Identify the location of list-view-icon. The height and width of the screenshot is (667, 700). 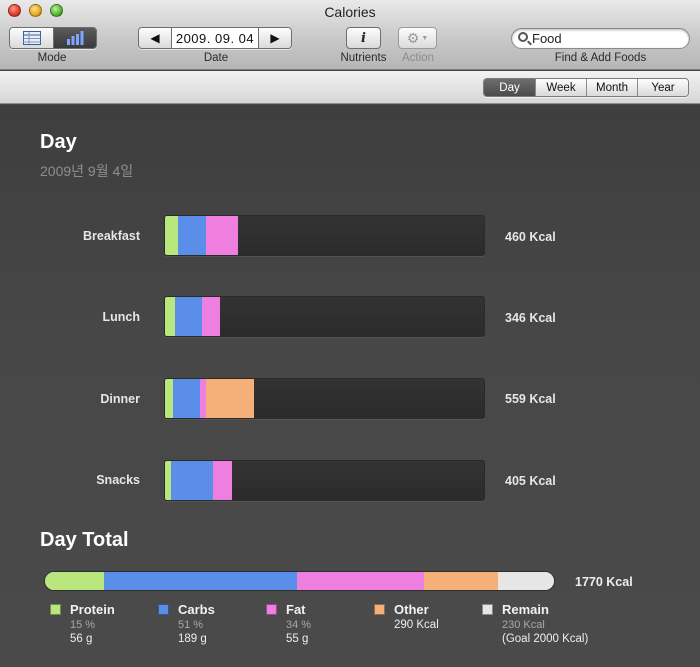
(31, 38).